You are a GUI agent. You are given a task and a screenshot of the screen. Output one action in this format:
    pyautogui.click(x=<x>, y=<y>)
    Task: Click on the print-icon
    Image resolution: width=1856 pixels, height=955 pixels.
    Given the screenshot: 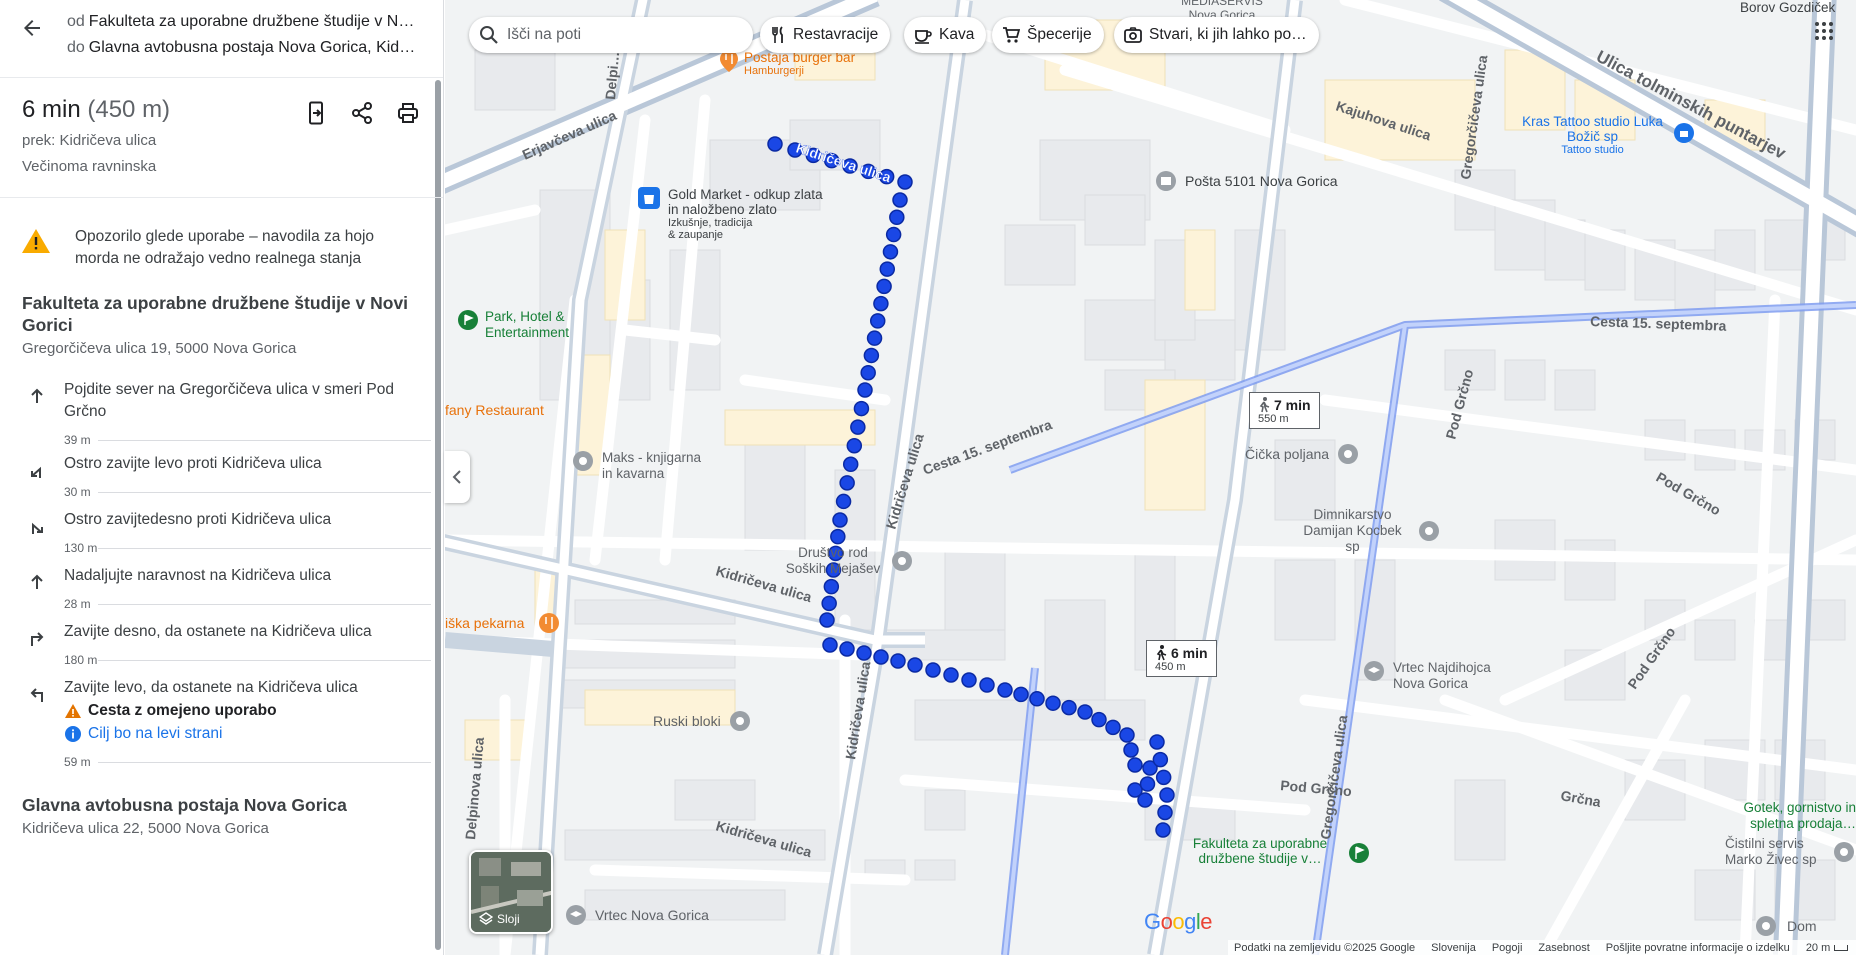 What is the action you would take?
    pyautogui.click(x=408, y=113)
    